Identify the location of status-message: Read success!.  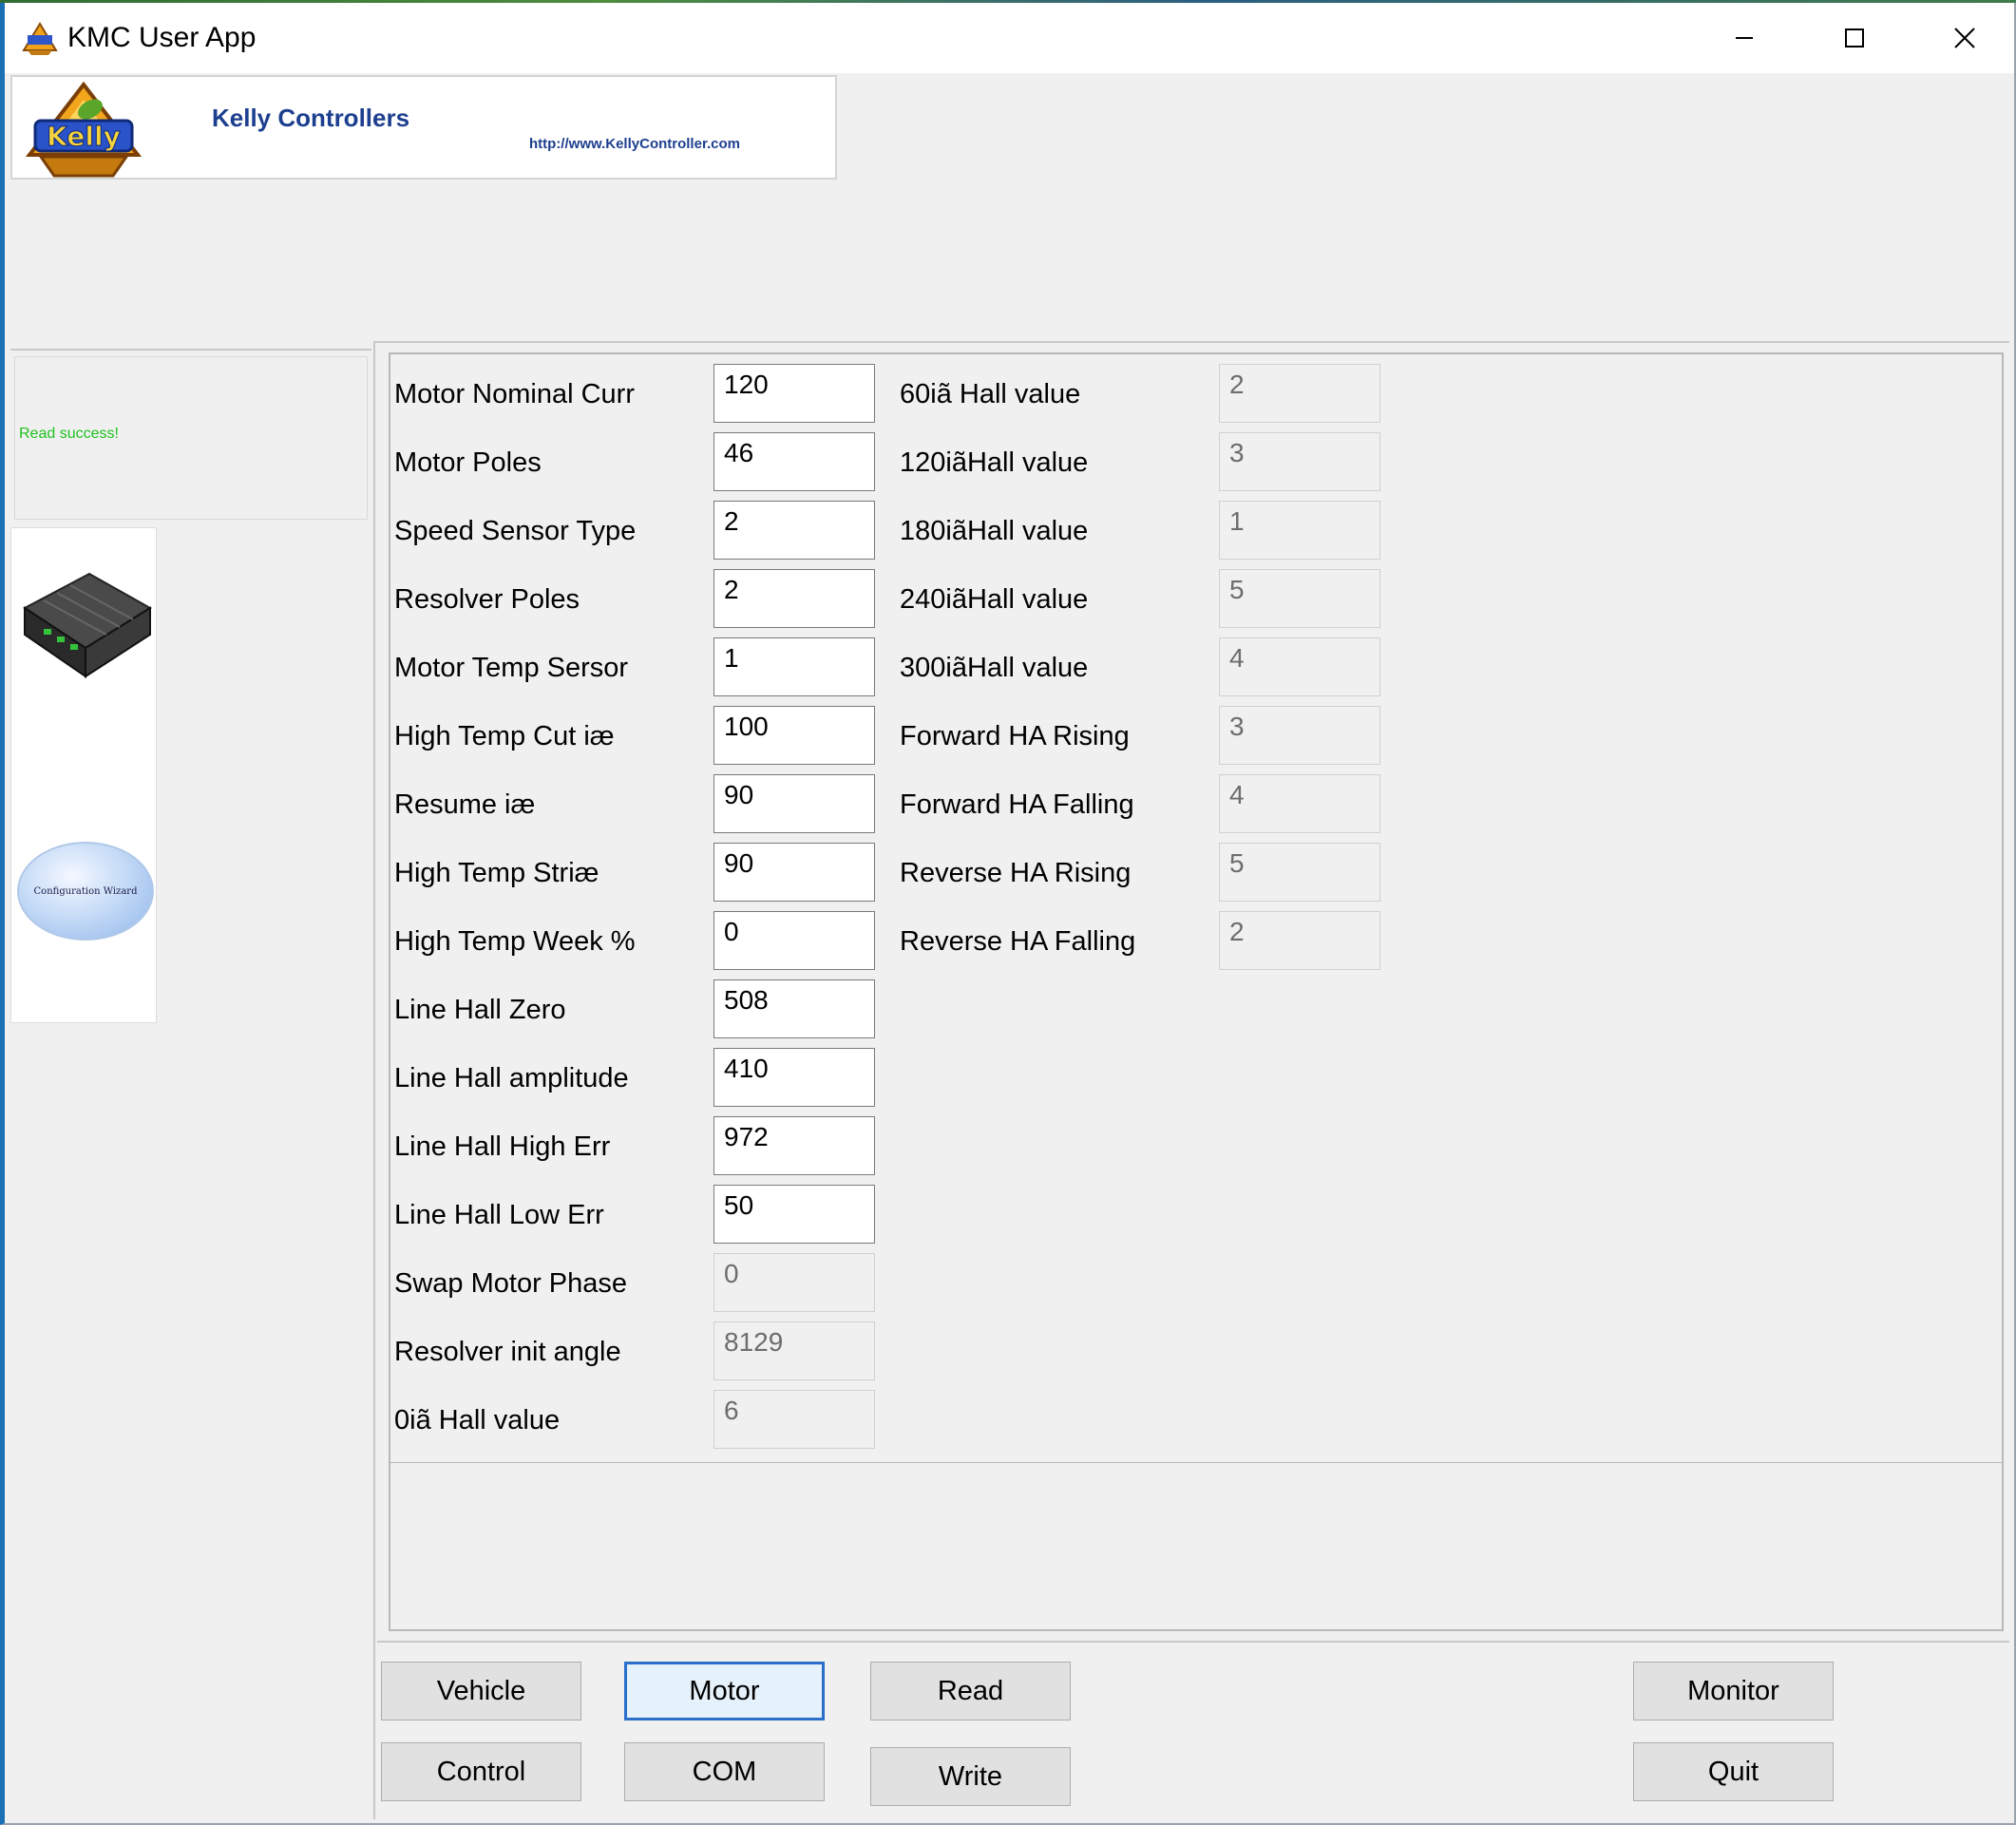
(69, 434).